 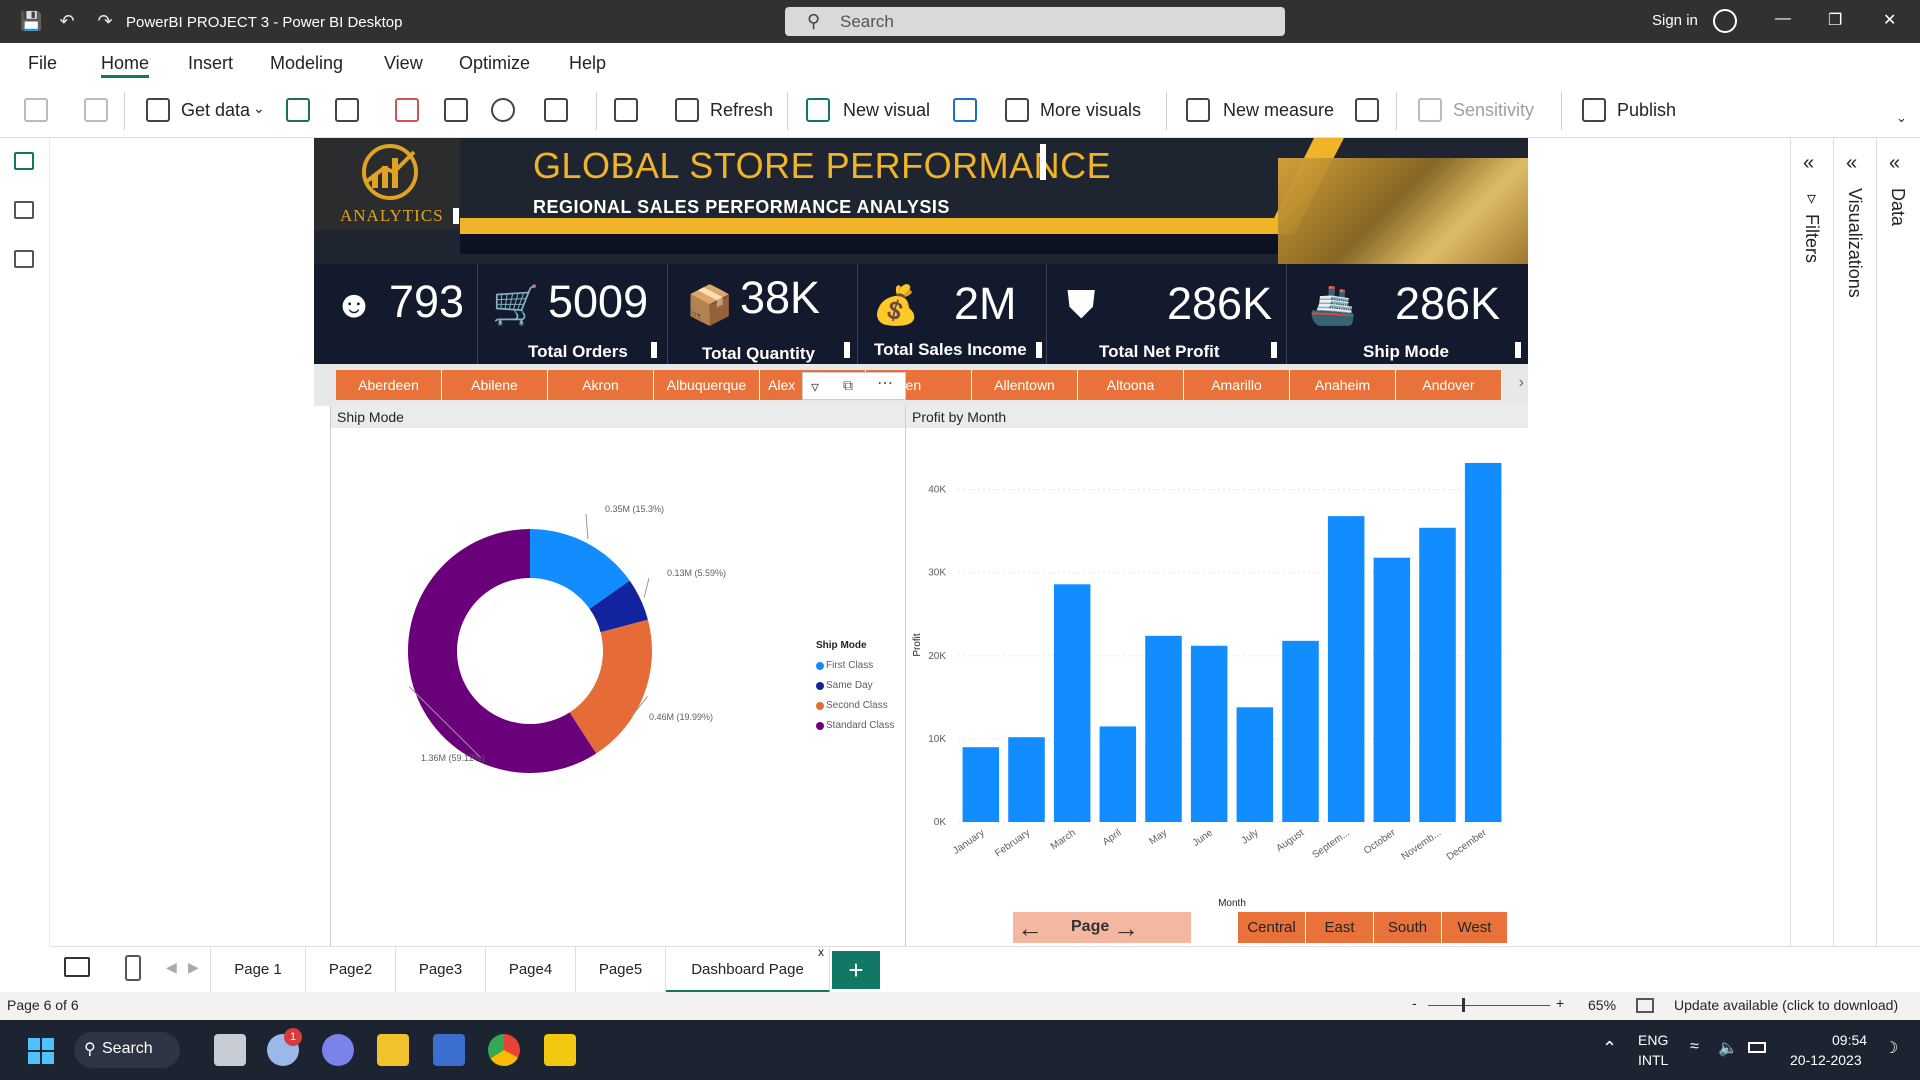 I want to click on tab-scroll-right-icon: ▶, so click(x=193, y=967).